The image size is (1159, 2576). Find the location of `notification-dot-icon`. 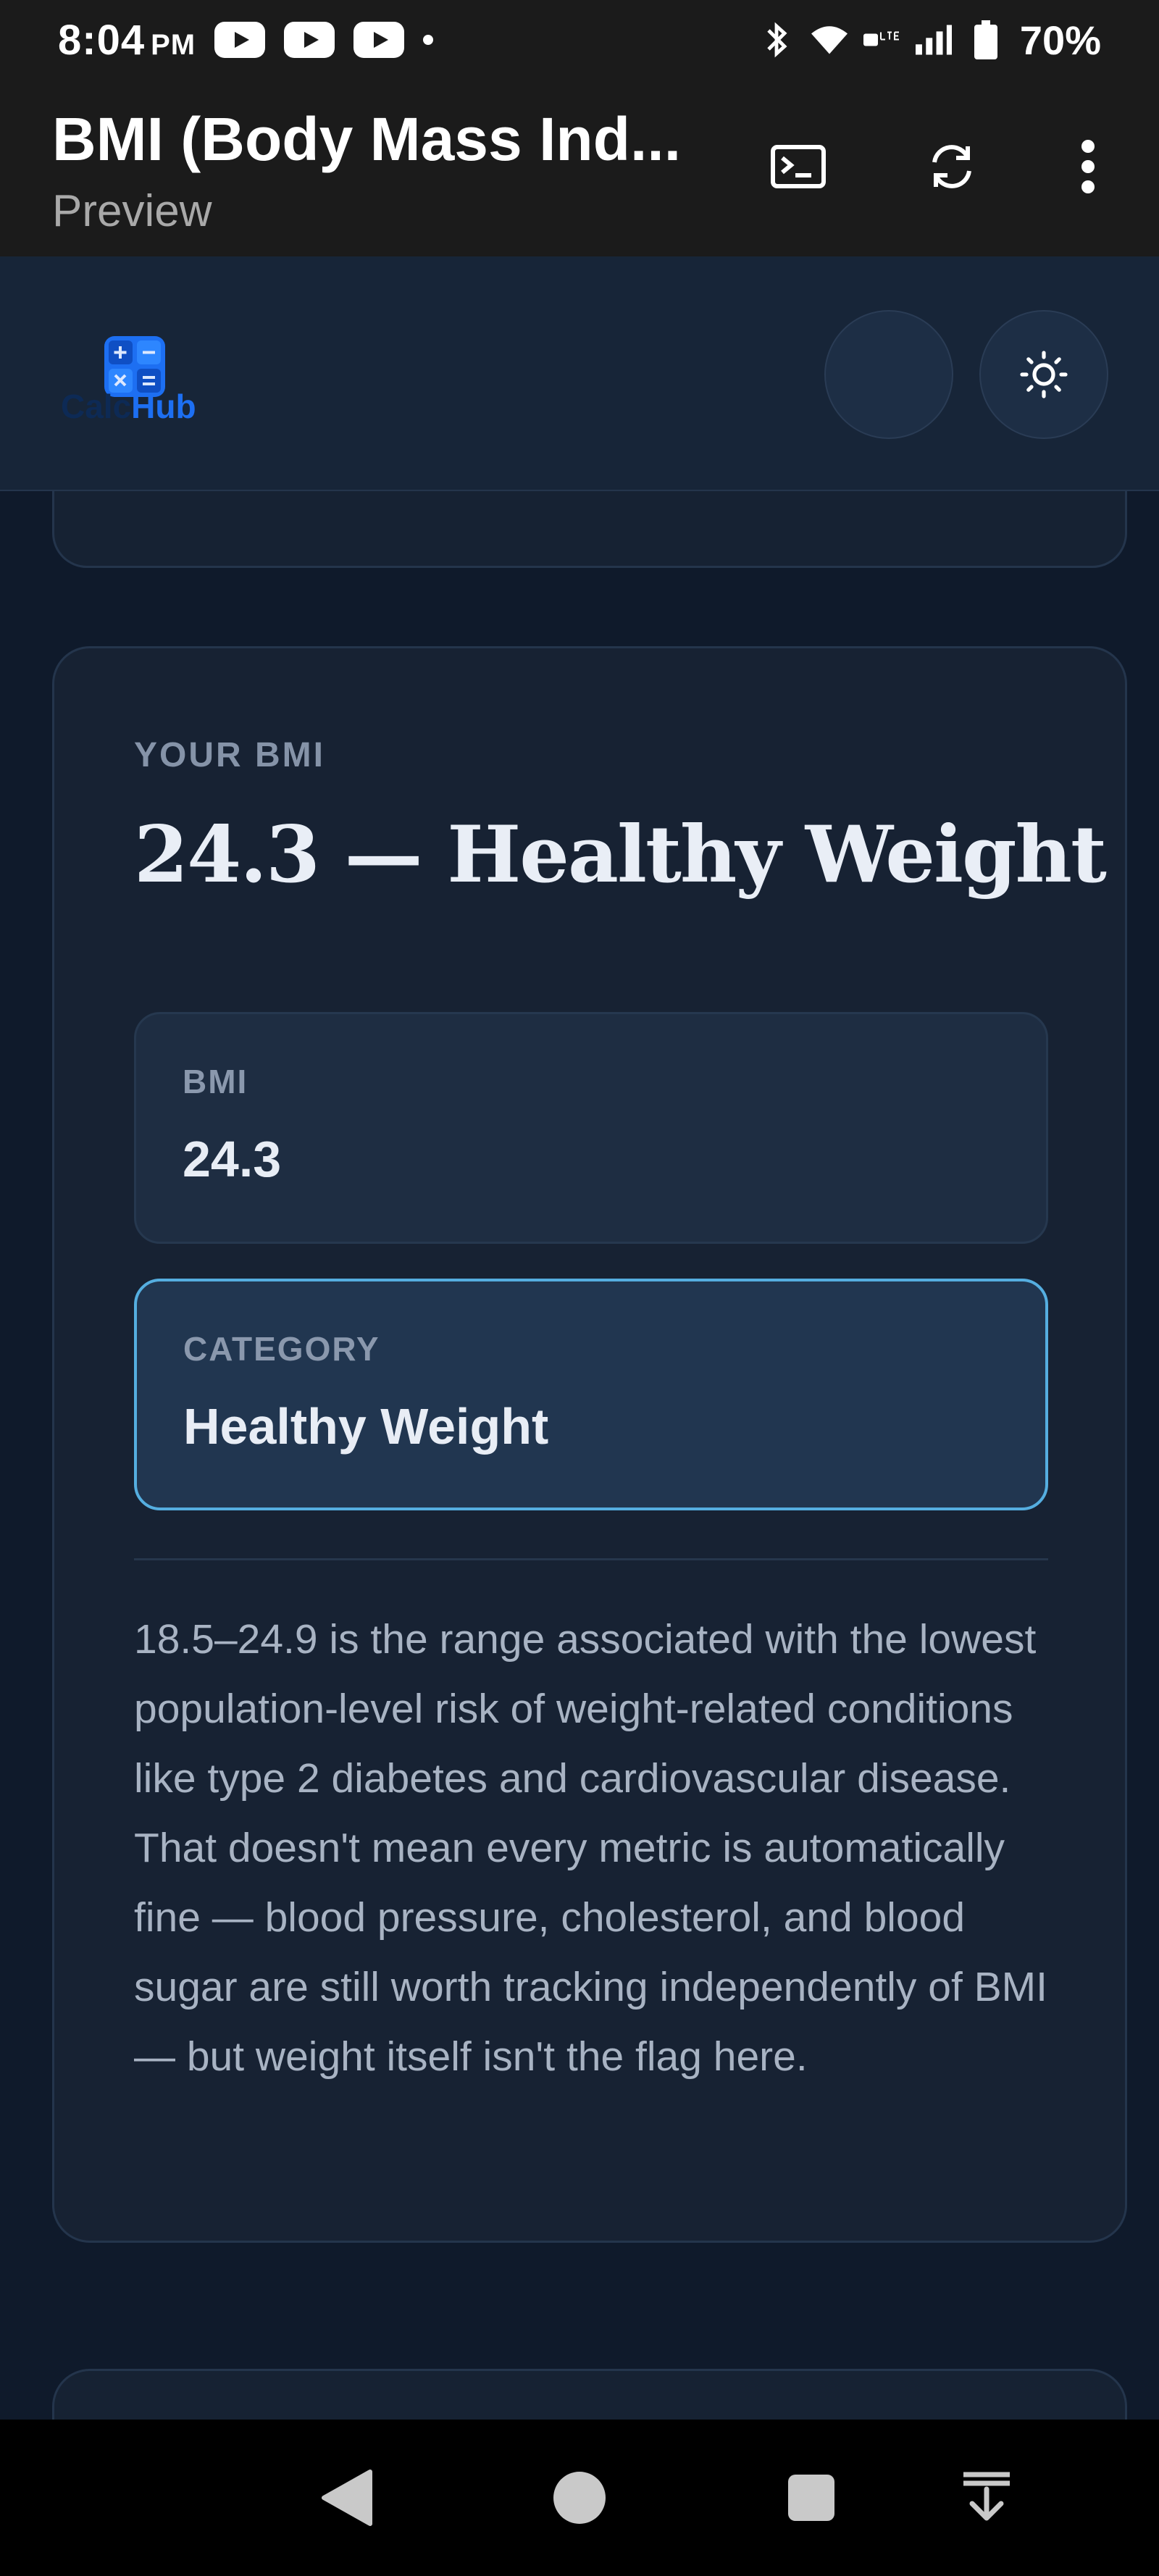

notification-dot-icon is located at coordinates (428, 40).